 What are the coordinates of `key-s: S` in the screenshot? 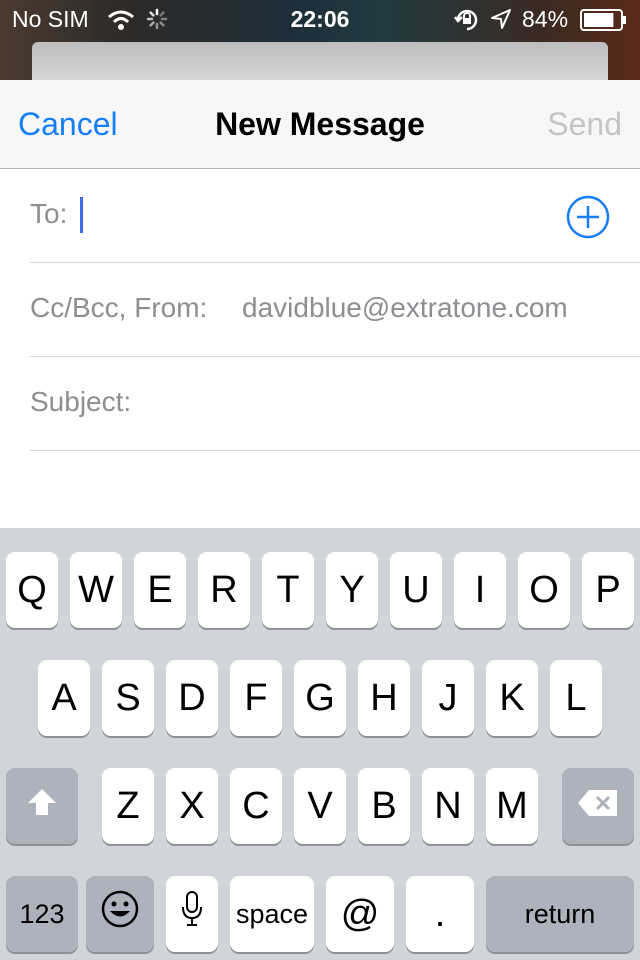 It's located at (128, 698).